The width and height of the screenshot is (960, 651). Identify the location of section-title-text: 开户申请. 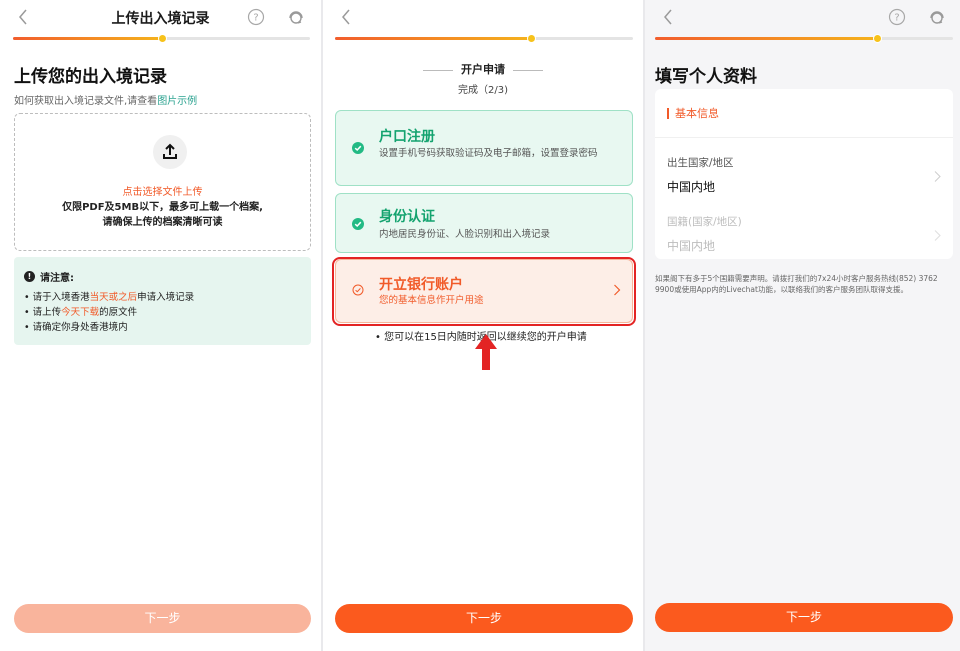
(483, 69).